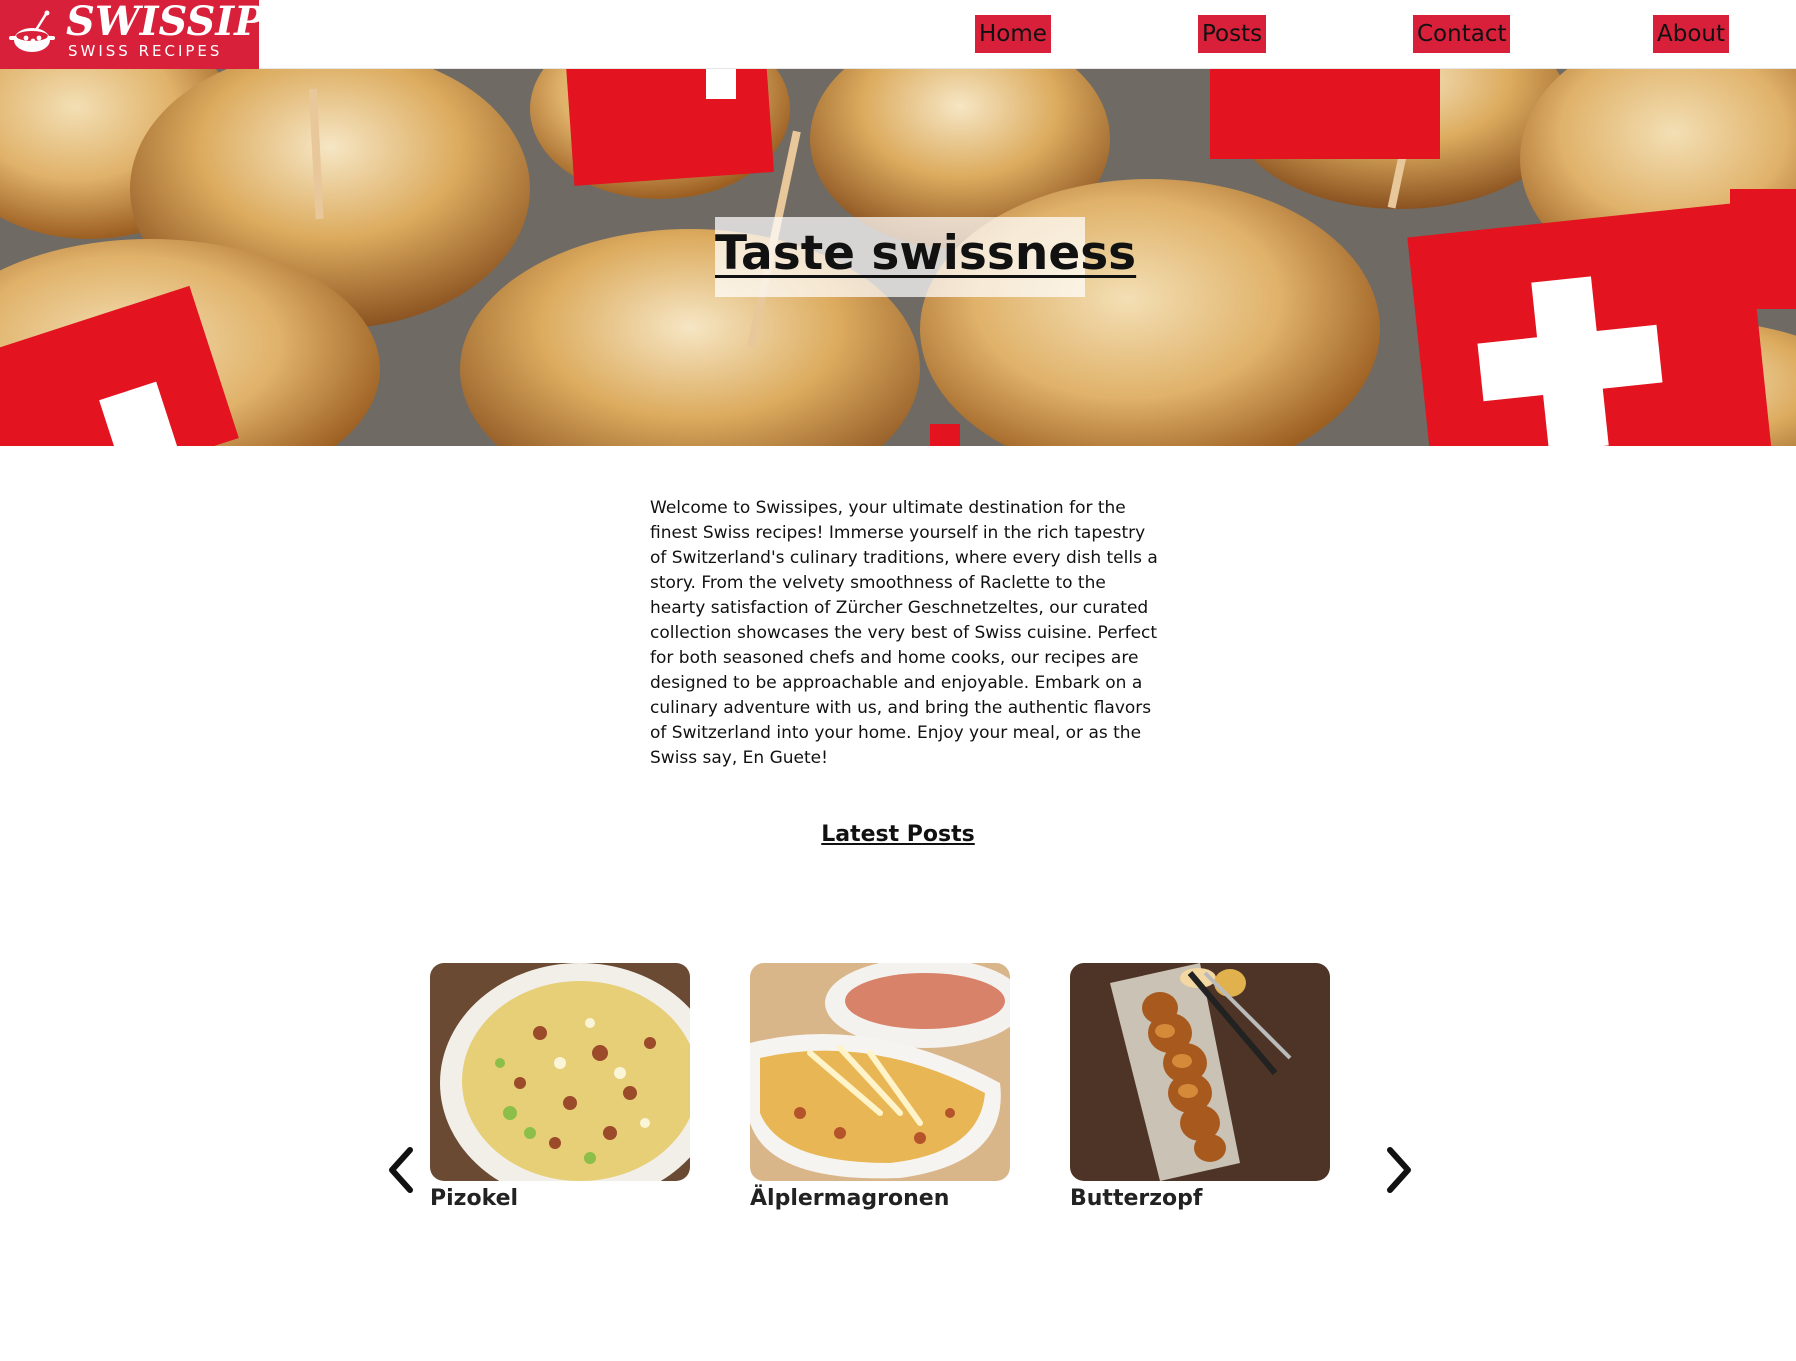 Image resolution: width=1796 pixels, height=1361 pixels. Describe the element at coordinates (1462, 34) in the screenshot. I see `nav-contact-link: Contact` at that location.